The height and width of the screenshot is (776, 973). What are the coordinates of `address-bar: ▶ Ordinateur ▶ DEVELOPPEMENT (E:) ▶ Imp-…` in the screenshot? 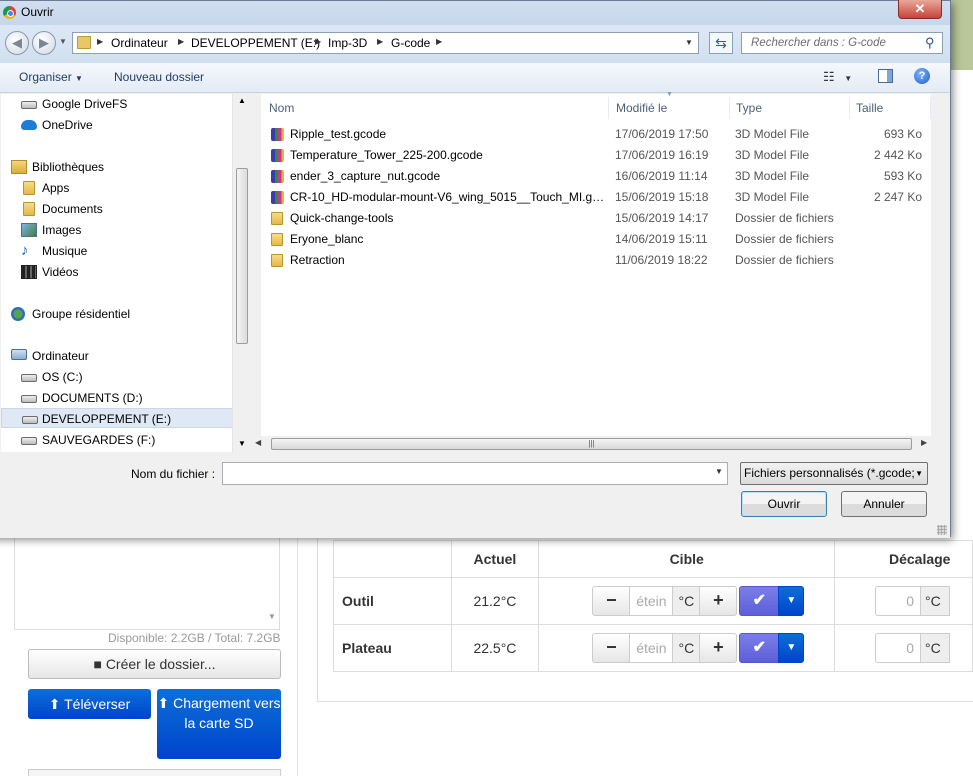 It's located at (385, 43).